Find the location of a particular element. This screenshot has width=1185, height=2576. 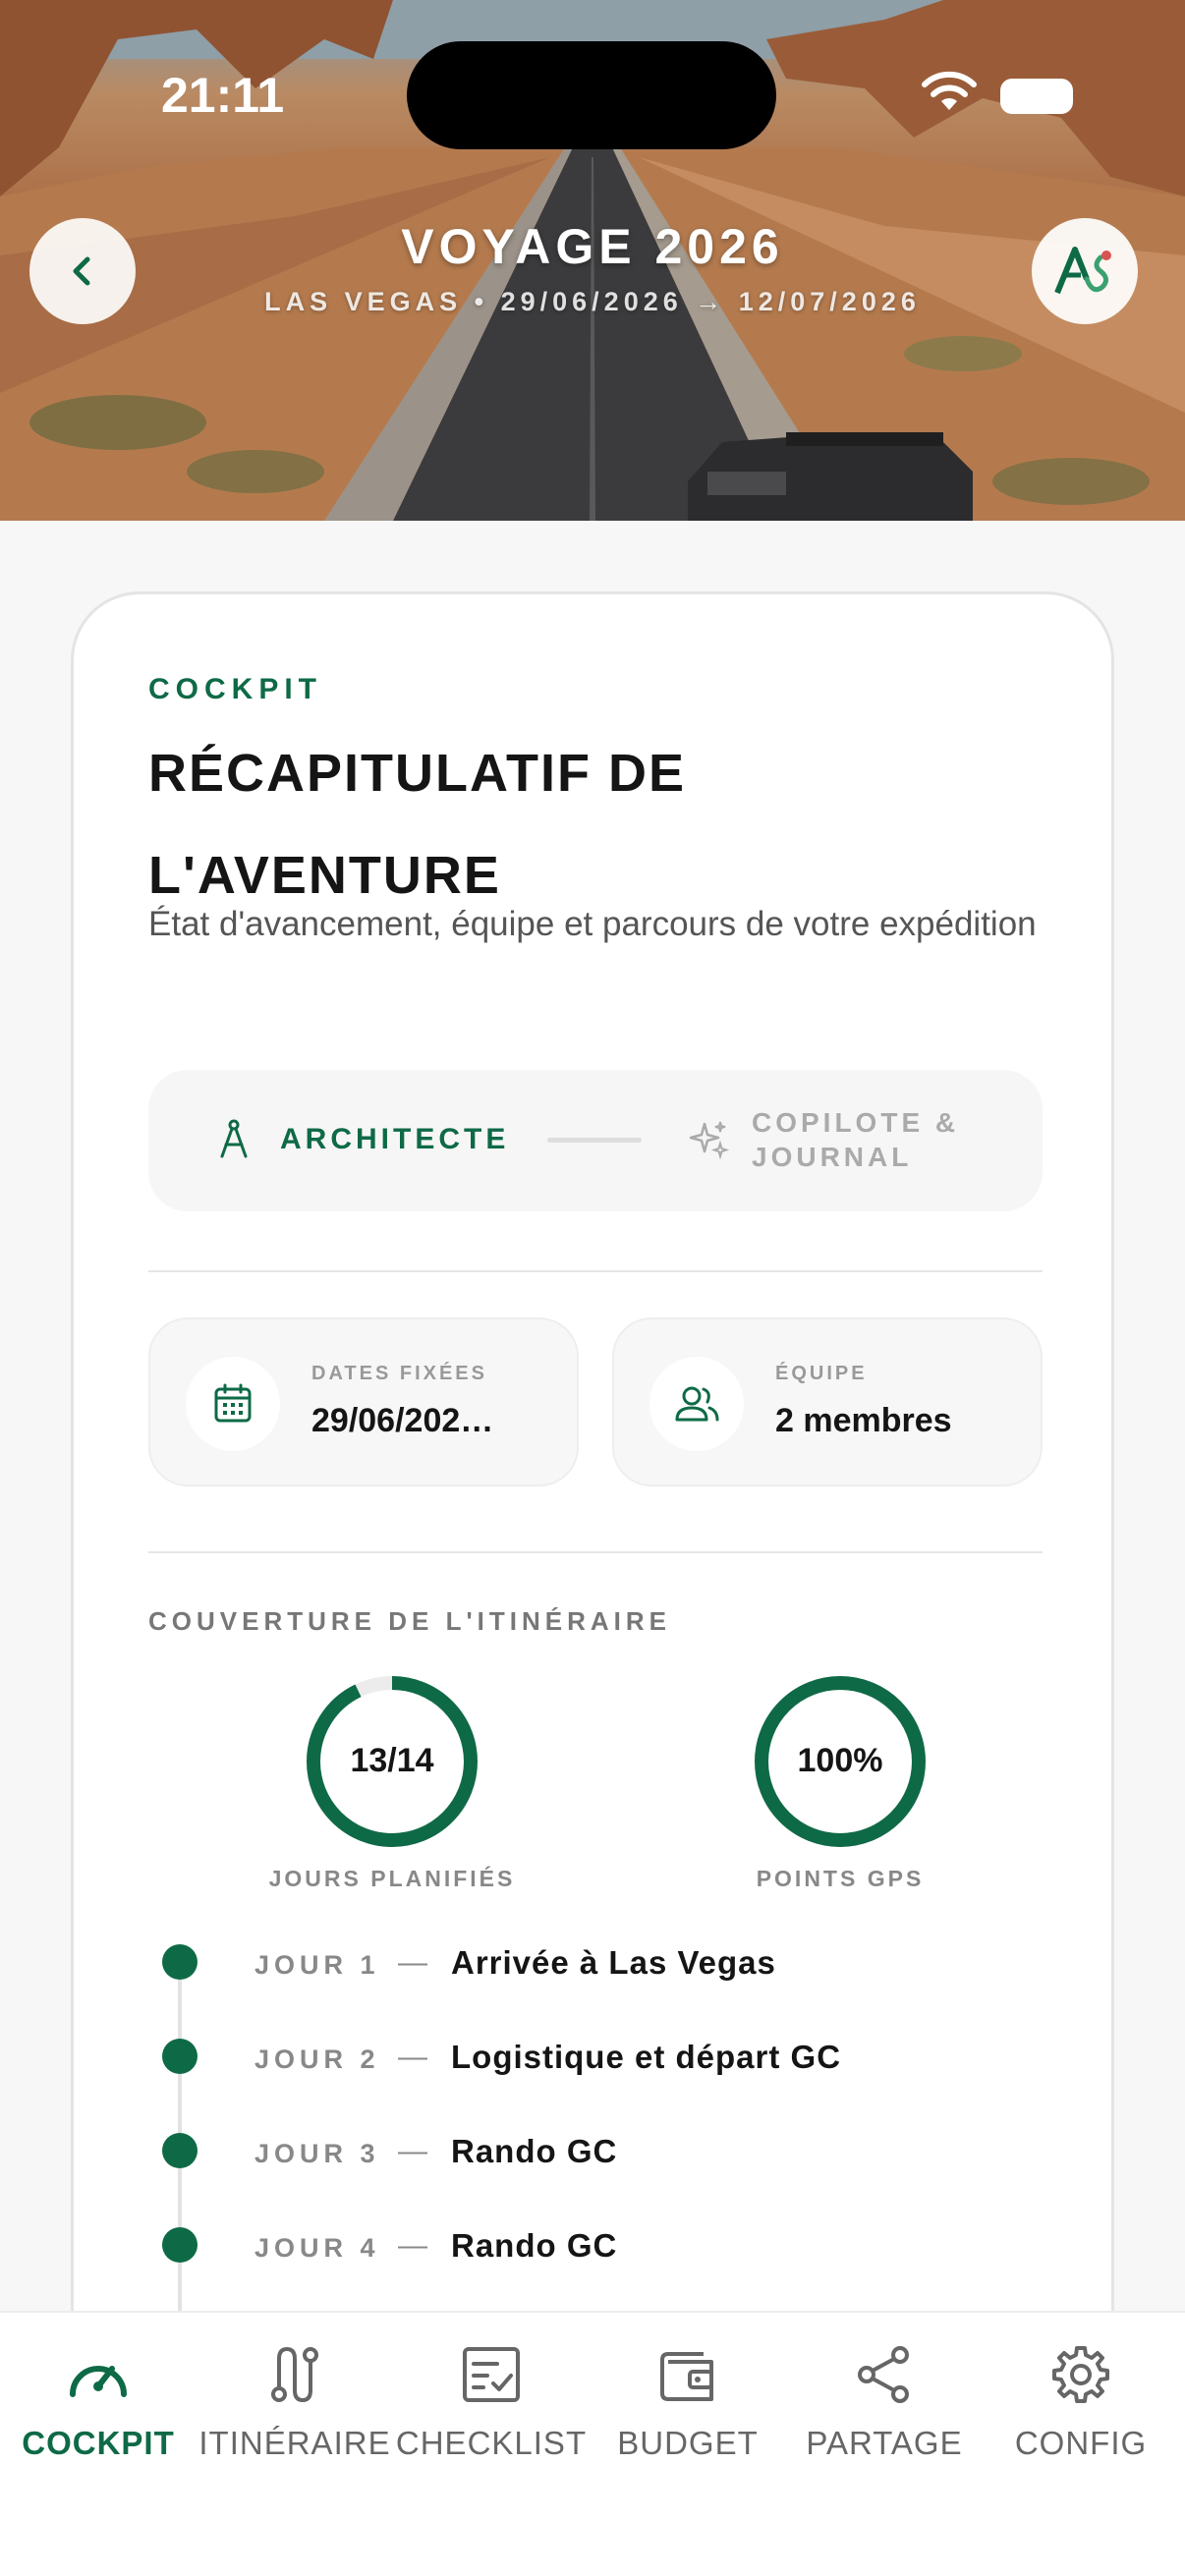

tab-budget: BUDGET is located at coordinates (688, 2409).